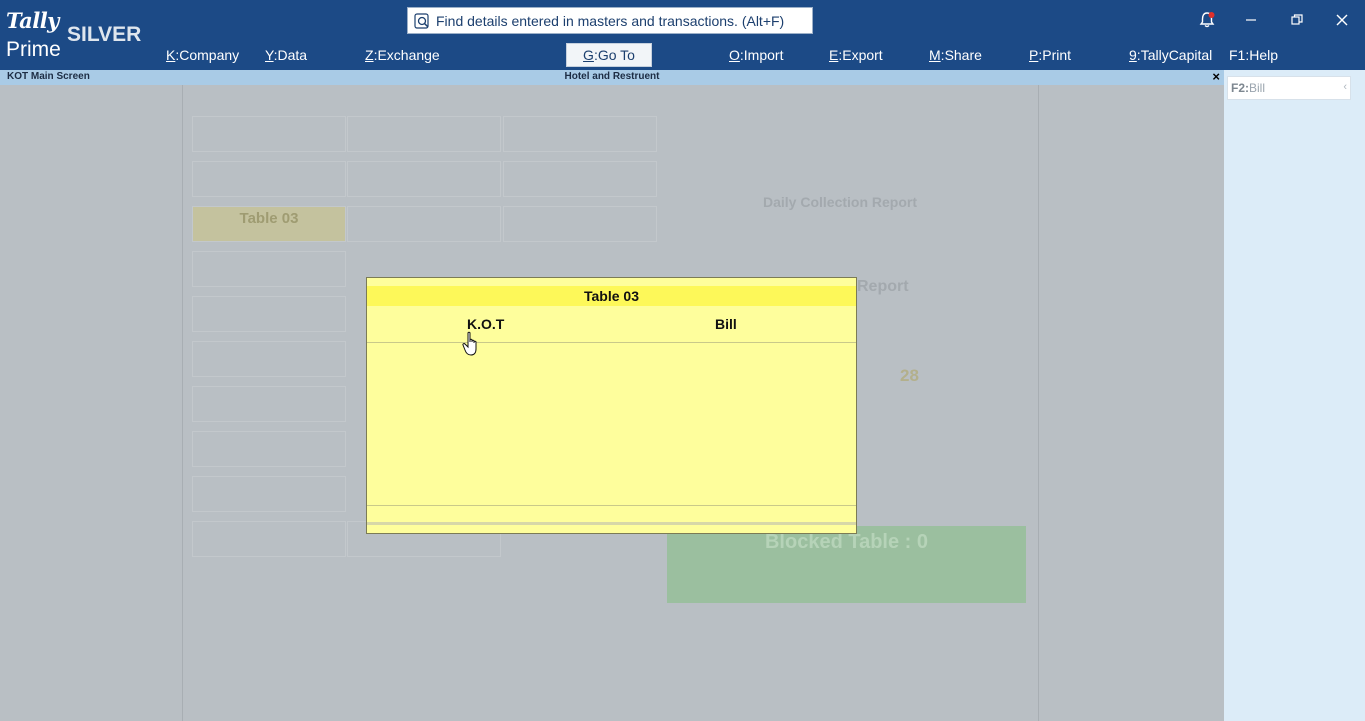 Image resolution: width=1365 pixels, height=721 pixels. What do you see at coordinates (1294, 395) in the screenshot?
I see `right-button-panel: F2: Bill ‹` at bounding box center [1294, 395].